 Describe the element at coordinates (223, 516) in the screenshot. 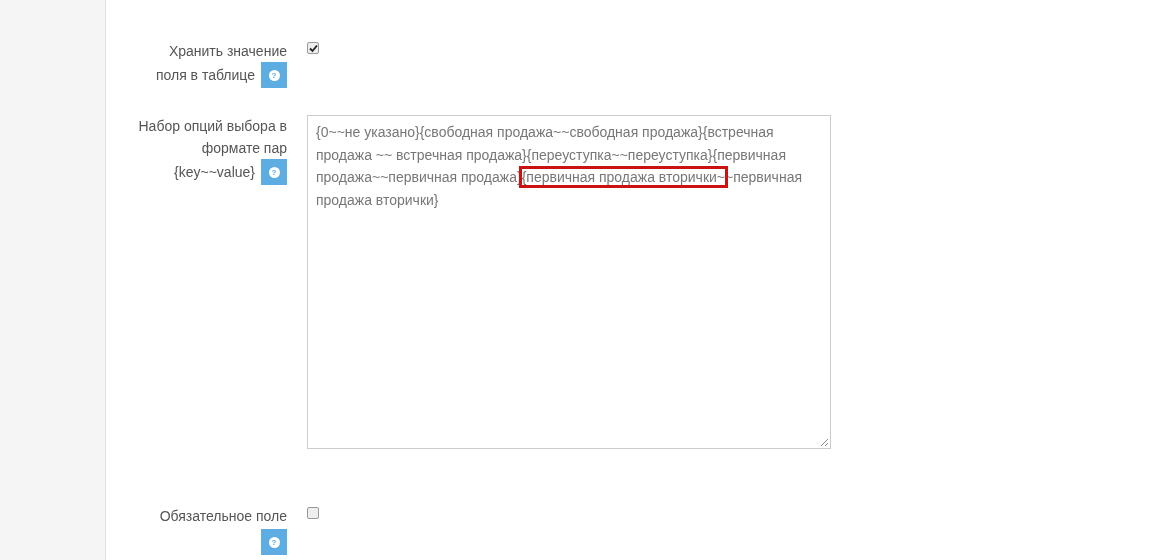

I see `field-label: Обязательное поле` at that location.